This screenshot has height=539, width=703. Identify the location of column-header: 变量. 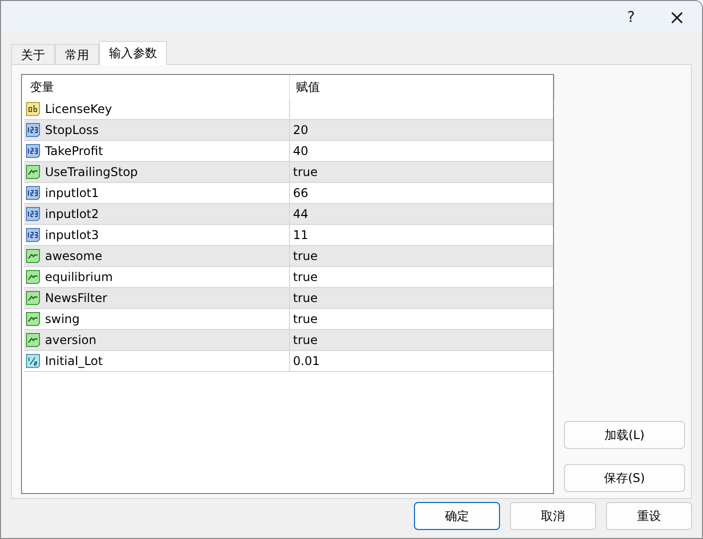
(157, 87).